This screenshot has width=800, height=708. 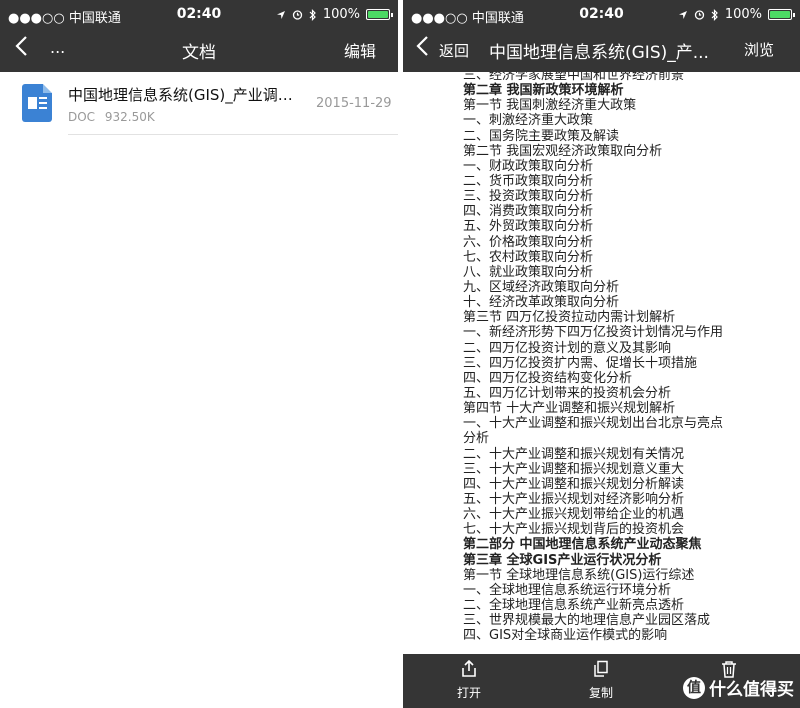 What do you see at coordinates (541, 303) in the screenshot?
I see `document-text-line: 十、经济改革政策取向分析` at bounding box center [541, 303].